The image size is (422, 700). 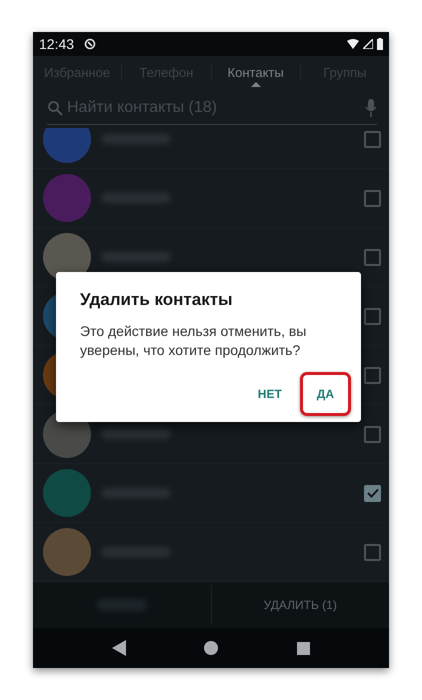 I want to click on recents-icon, so click(x=303, y=648).